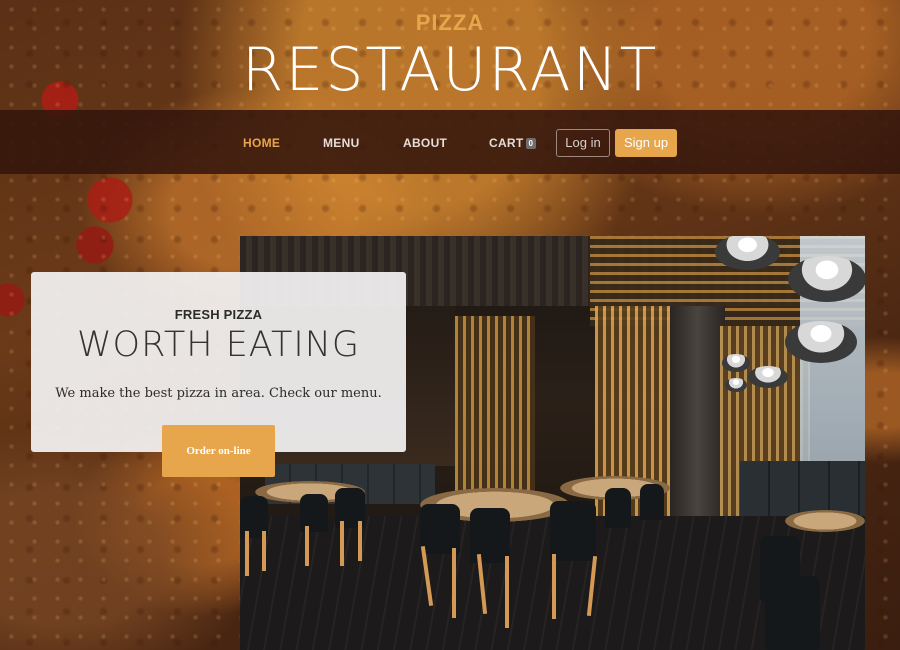  I want to click on main-navbar: HOME MENU ABOUT CART 0 Log in Sign up, so click(450, 142).